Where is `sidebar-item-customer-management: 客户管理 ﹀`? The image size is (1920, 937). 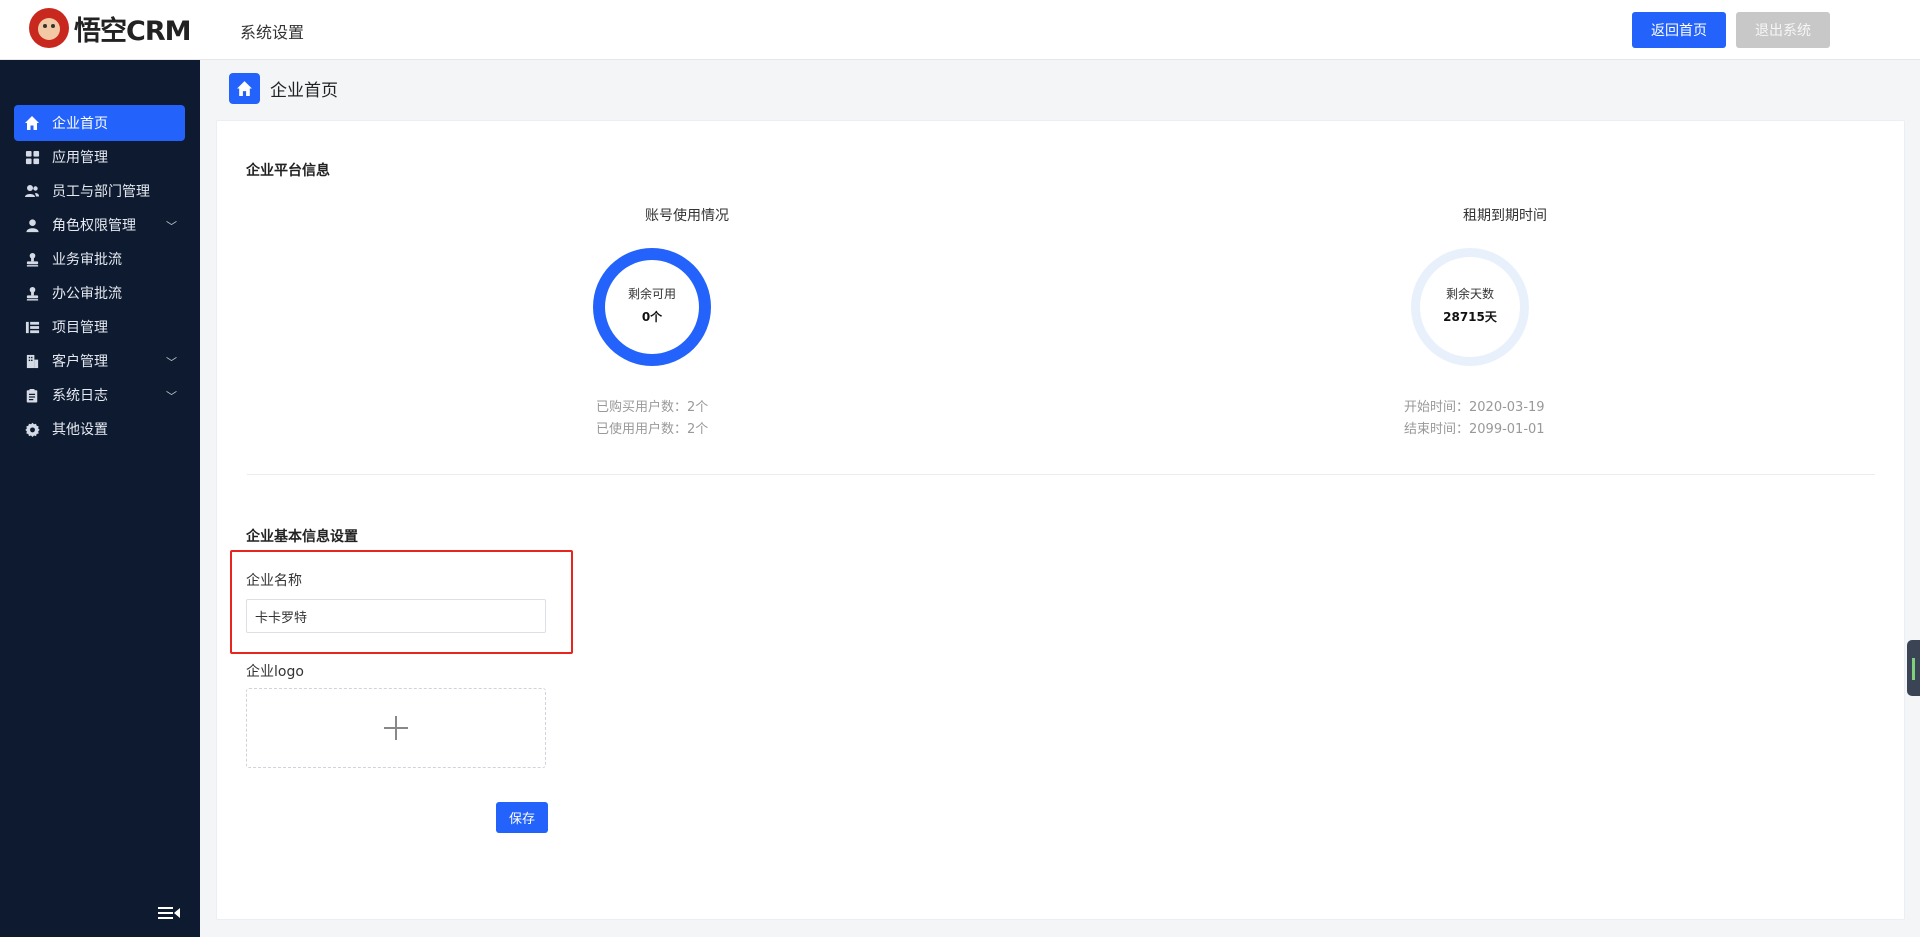
sidebar-item-customer-management: 客户管理 ﹀ is located at coordinates (99, 361).